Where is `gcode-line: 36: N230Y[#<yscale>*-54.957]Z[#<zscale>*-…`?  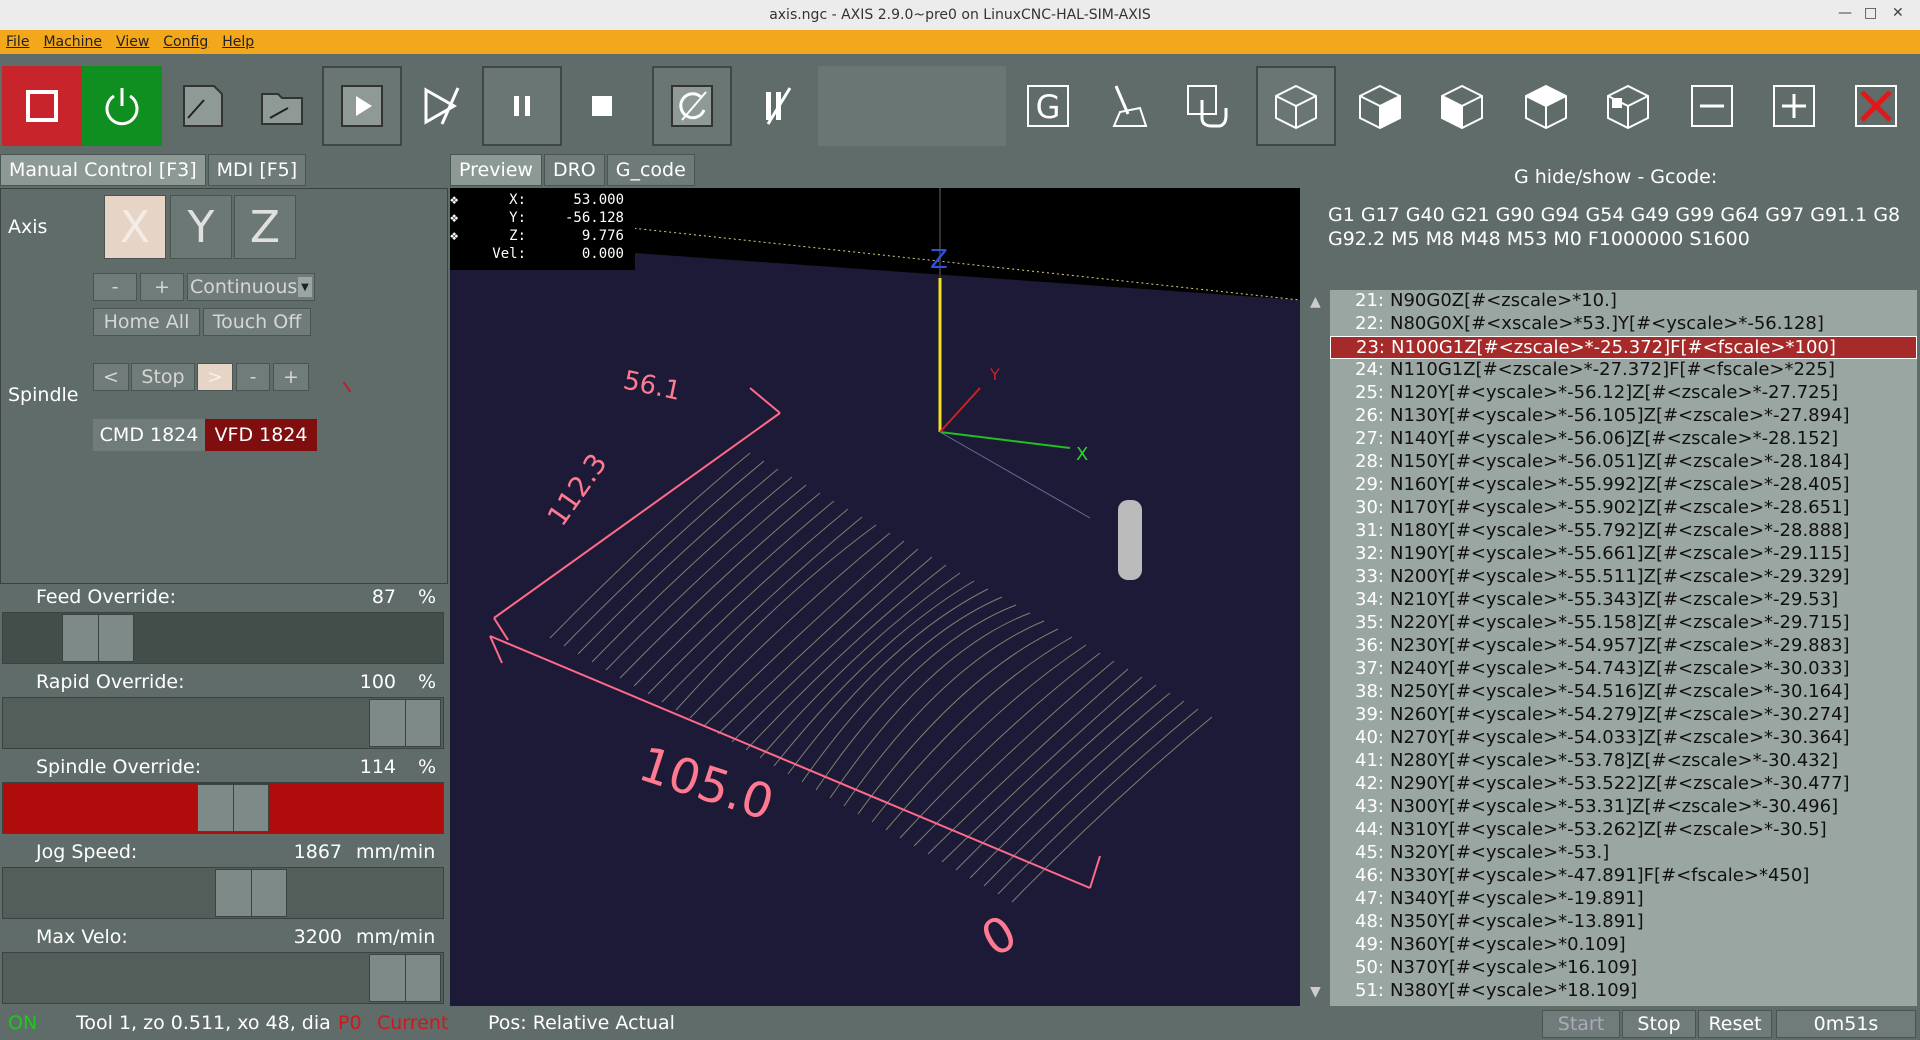
gcode-line: 36: N230Y[#<yscale>*-54.957]Z[#<zscale>*-… is located at coordinates (1623, 646).